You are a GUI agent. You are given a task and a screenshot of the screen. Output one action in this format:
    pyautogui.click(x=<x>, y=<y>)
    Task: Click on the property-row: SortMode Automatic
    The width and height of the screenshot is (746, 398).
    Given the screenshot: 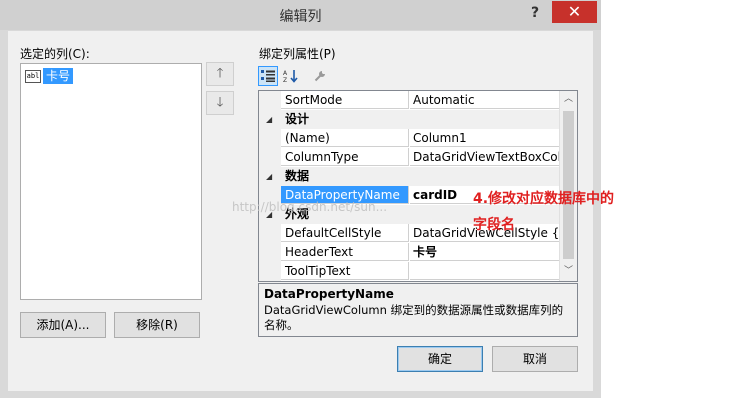 What is the action you would take?
    pyautogui.click(x=409, y=100)
    